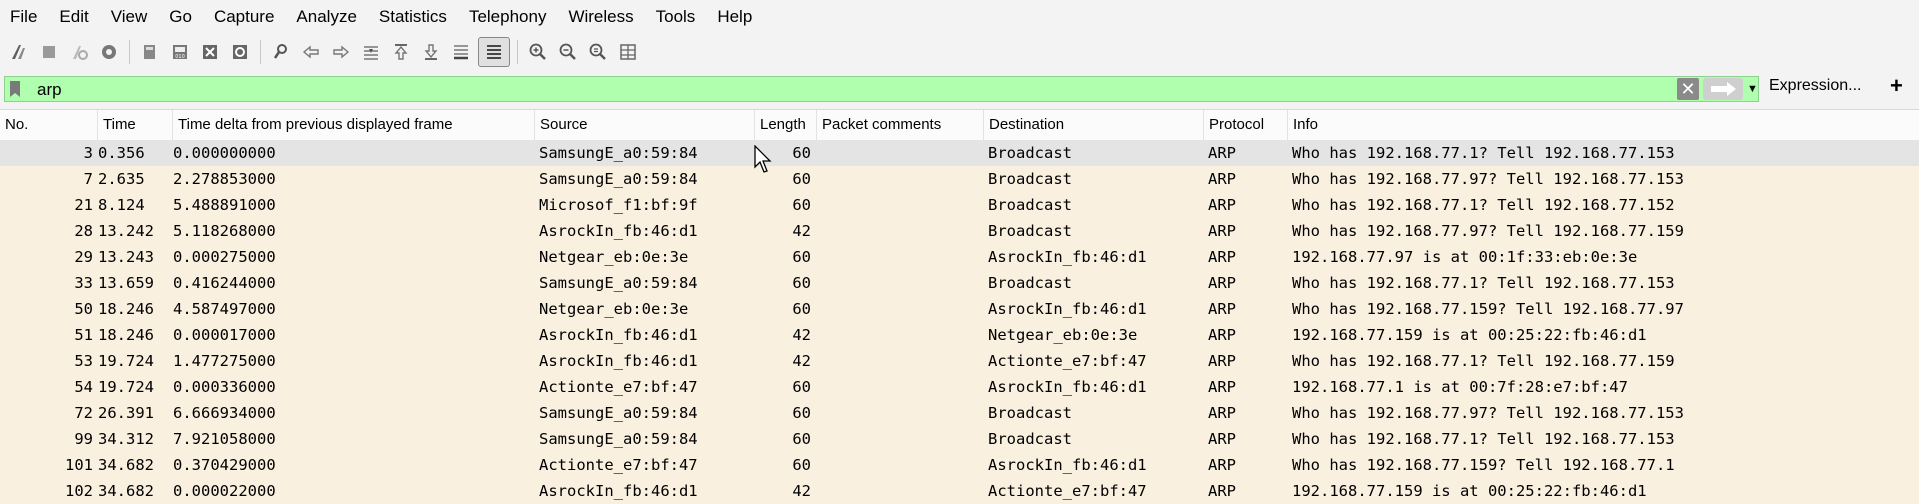 This screenshot has width=1919, height=504. What do you see at coordinates (224, 257) in the screenshot?
I see `cell-delta: 0.000275000` at bounding box center [224, 257].